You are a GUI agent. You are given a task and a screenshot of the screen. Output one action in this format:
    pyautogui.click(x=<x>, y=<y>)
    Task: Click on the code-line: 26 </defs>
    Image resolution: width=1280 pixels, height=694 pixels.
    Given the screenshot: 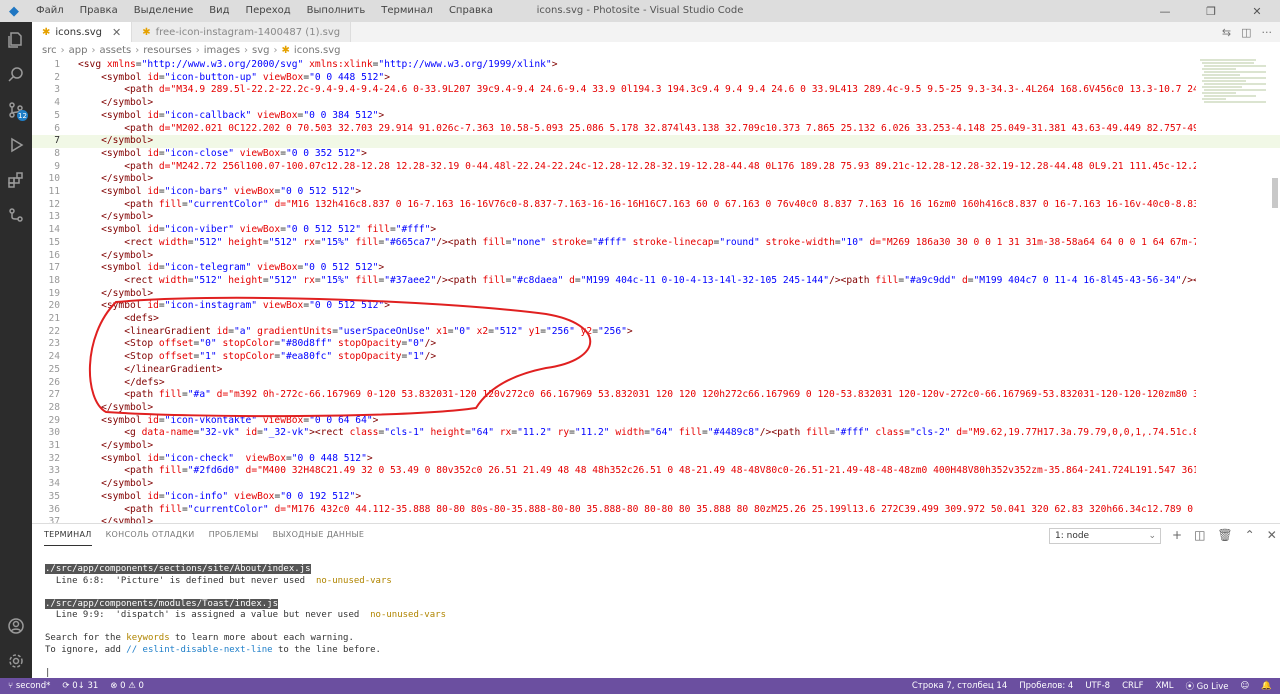 What is the action you would take?
    pyautogui.click(x=656, y=383)
    